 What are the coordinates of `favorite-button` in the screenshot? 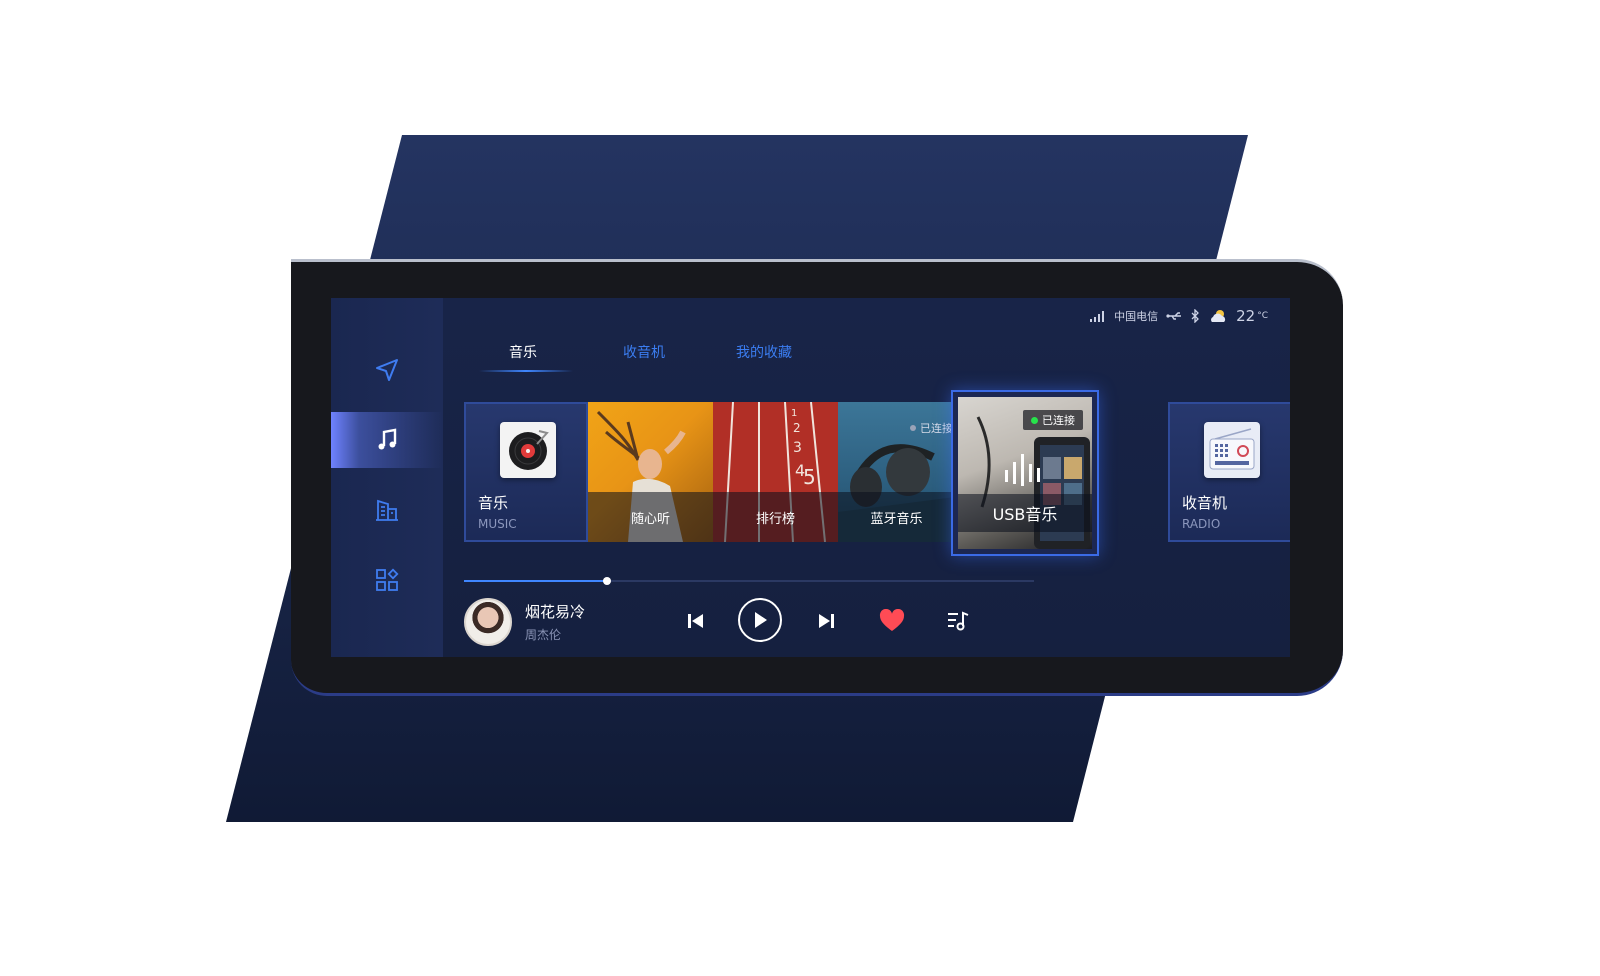 It's located at (892, 621).